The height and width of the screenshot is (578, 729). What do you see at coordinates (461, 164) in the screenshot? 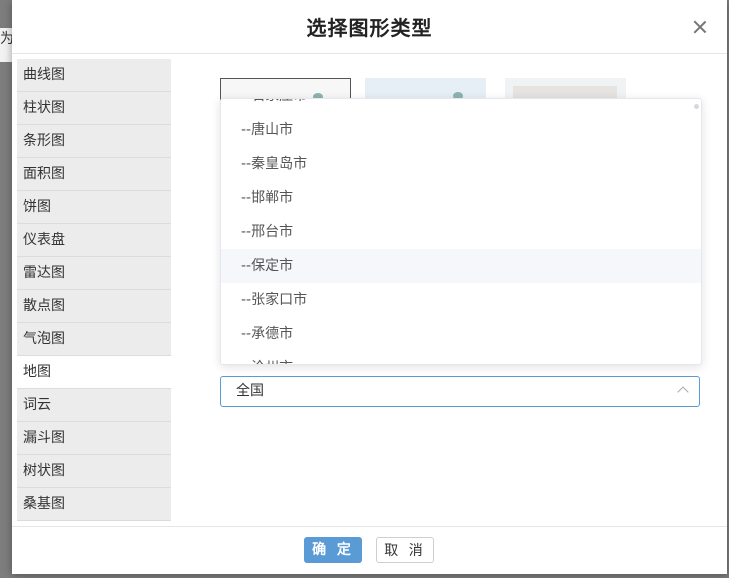
I see `region-option: --秦皇岛市` at bounding box center [461, 164].